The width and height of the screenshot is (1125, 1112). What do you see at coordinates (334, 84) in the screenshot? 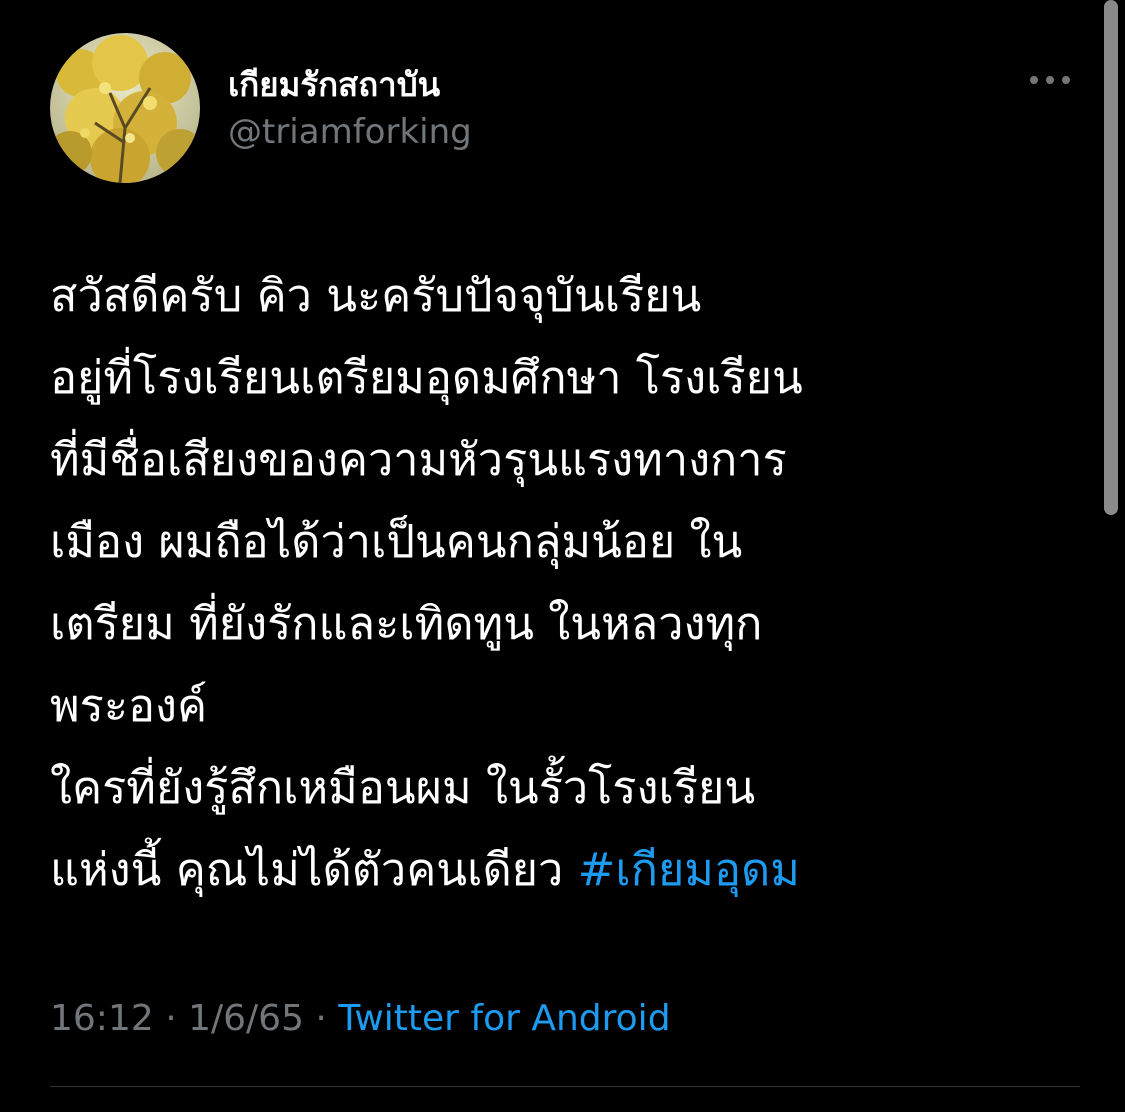
I see `display-name: เกียมรักสถาบัน` at bounding box center [334, 84].